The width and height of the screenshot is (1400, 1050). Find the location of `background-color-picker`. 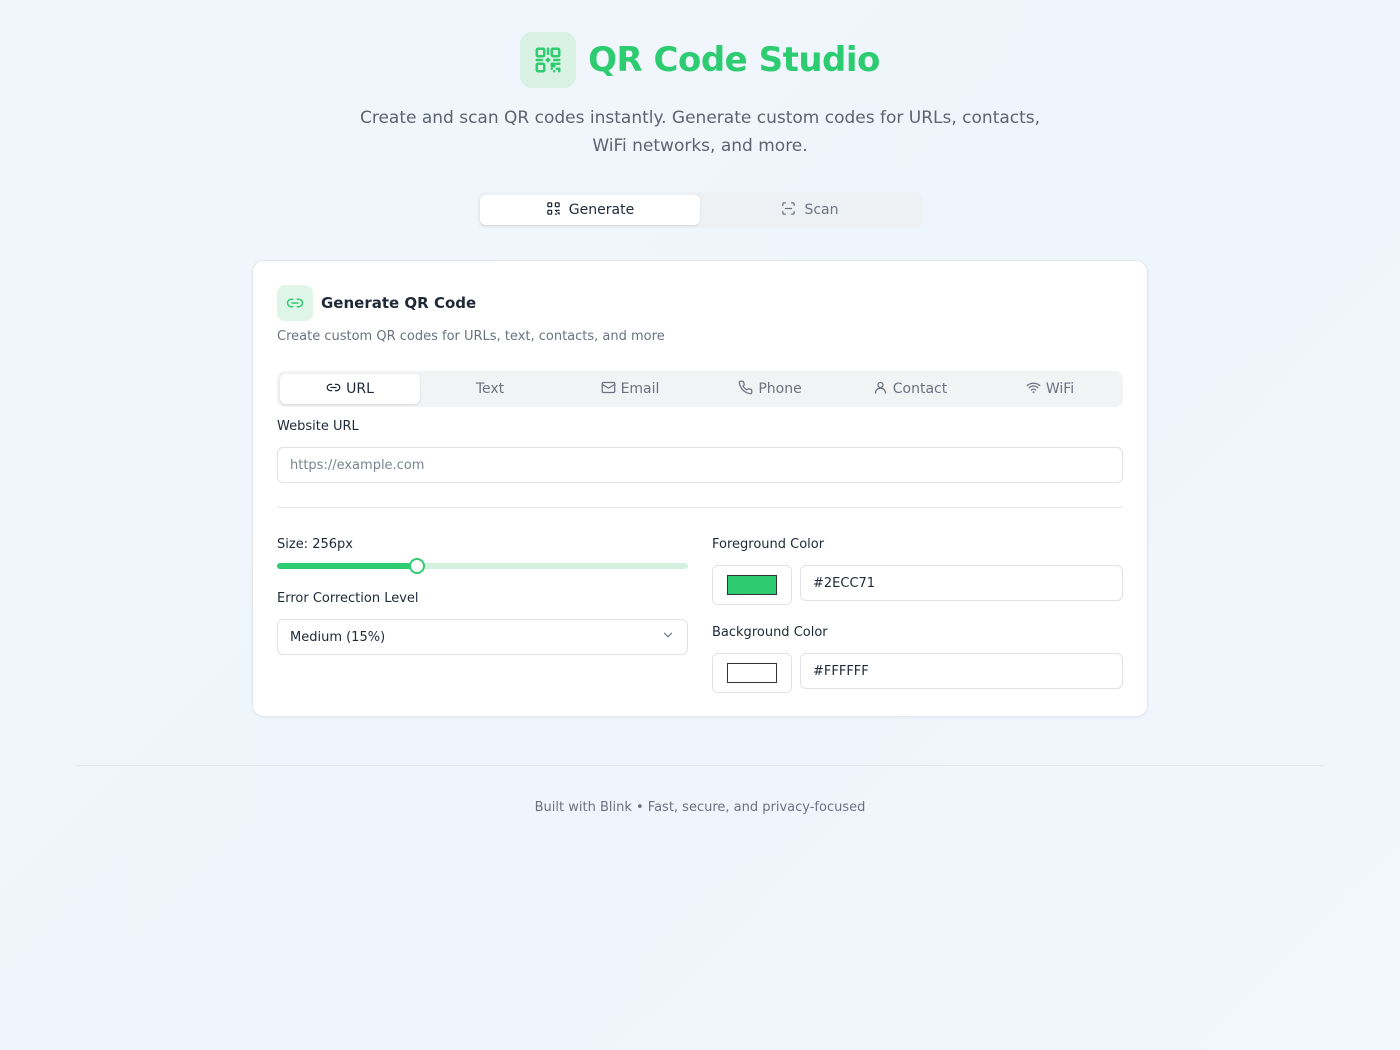

background-color-picker is located at coordinates (752, 673).